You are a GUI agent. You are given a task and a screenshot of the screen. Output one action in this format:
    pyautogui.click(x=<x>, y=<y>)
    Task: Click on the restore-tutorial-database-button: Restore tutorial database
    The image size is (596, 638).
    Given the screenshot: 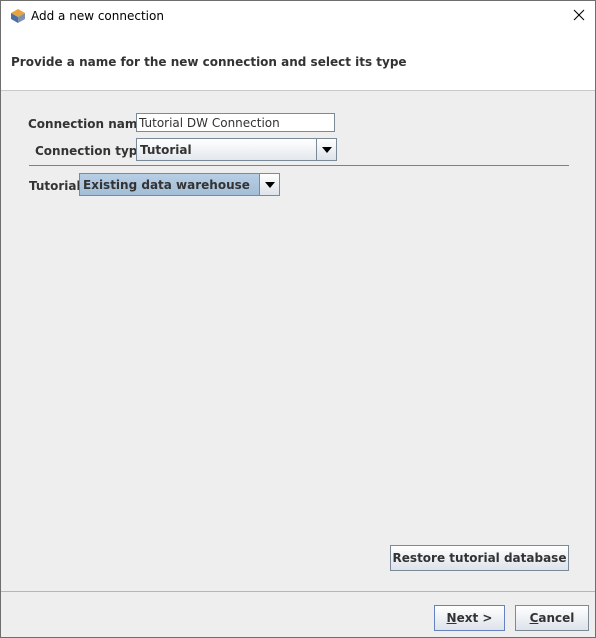 What is the action you would take?
    pyautogui.click(x=479, y=558)
    